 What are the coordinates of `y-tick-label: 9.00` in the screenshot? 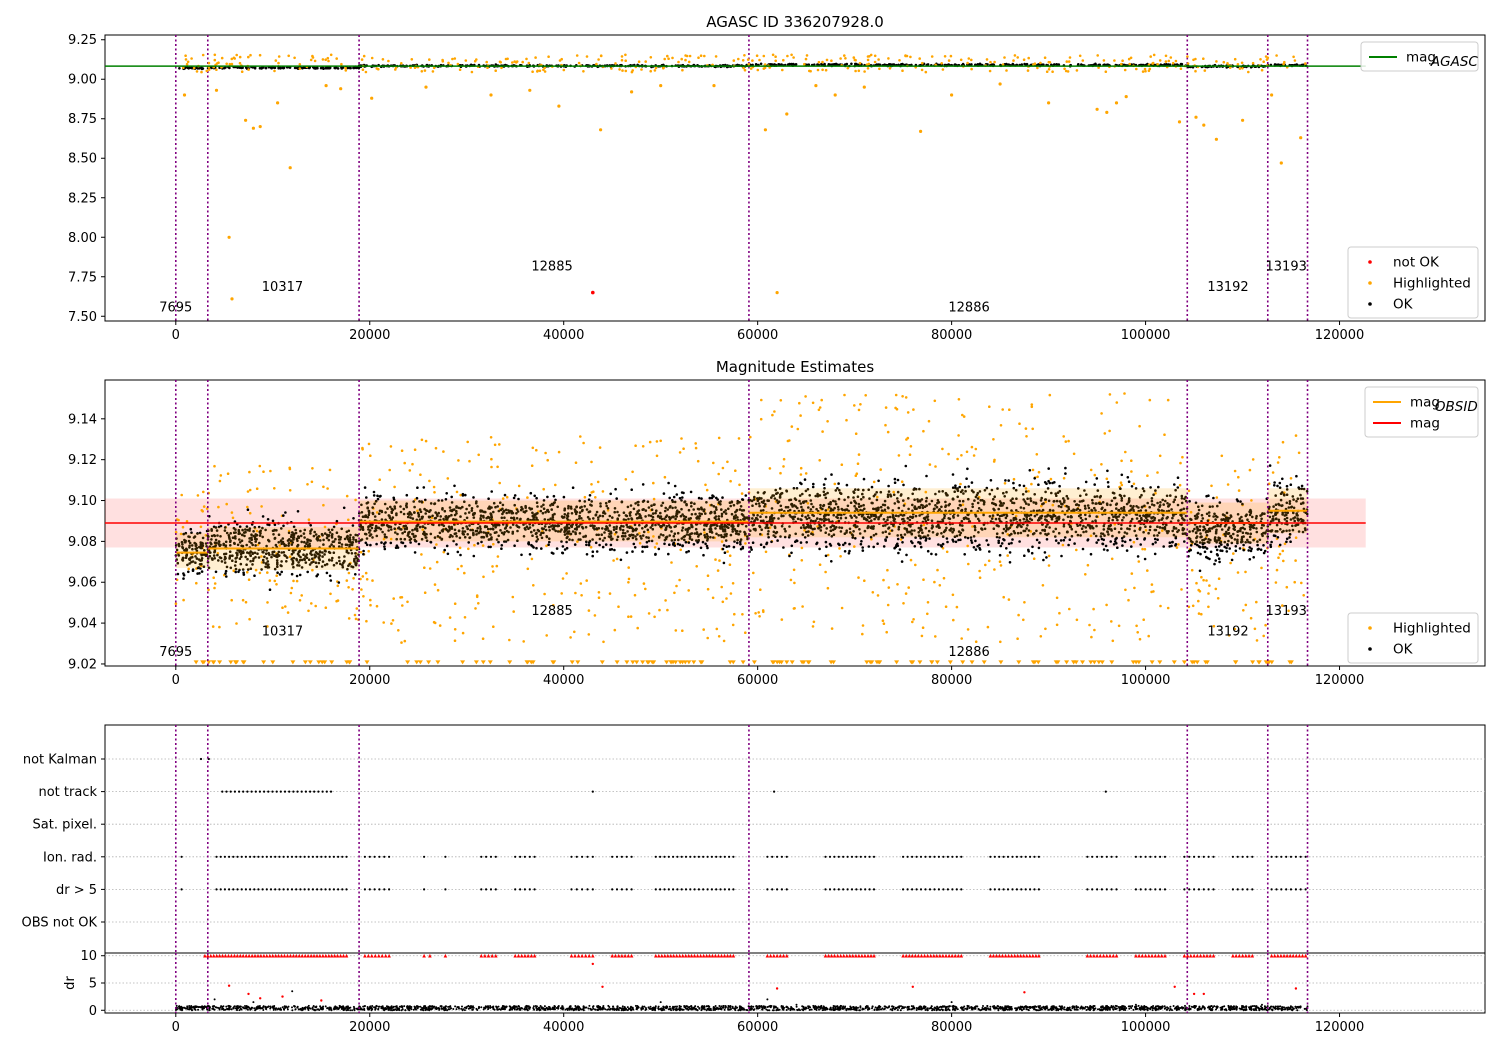 It's located at (82, 80).